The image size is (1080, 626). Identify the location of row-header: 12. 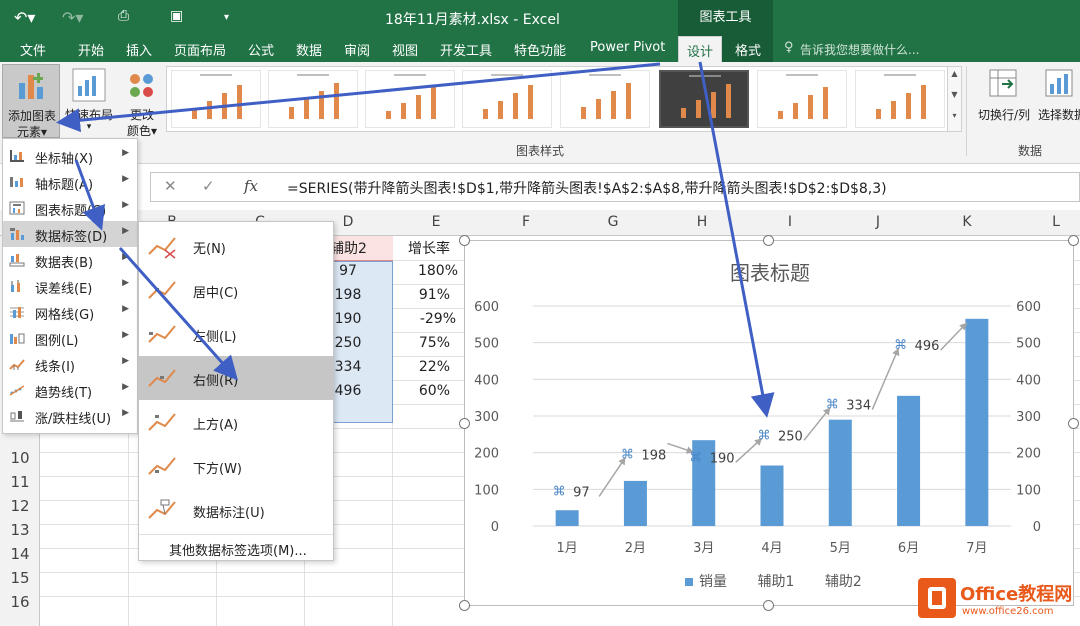
(20, 506).